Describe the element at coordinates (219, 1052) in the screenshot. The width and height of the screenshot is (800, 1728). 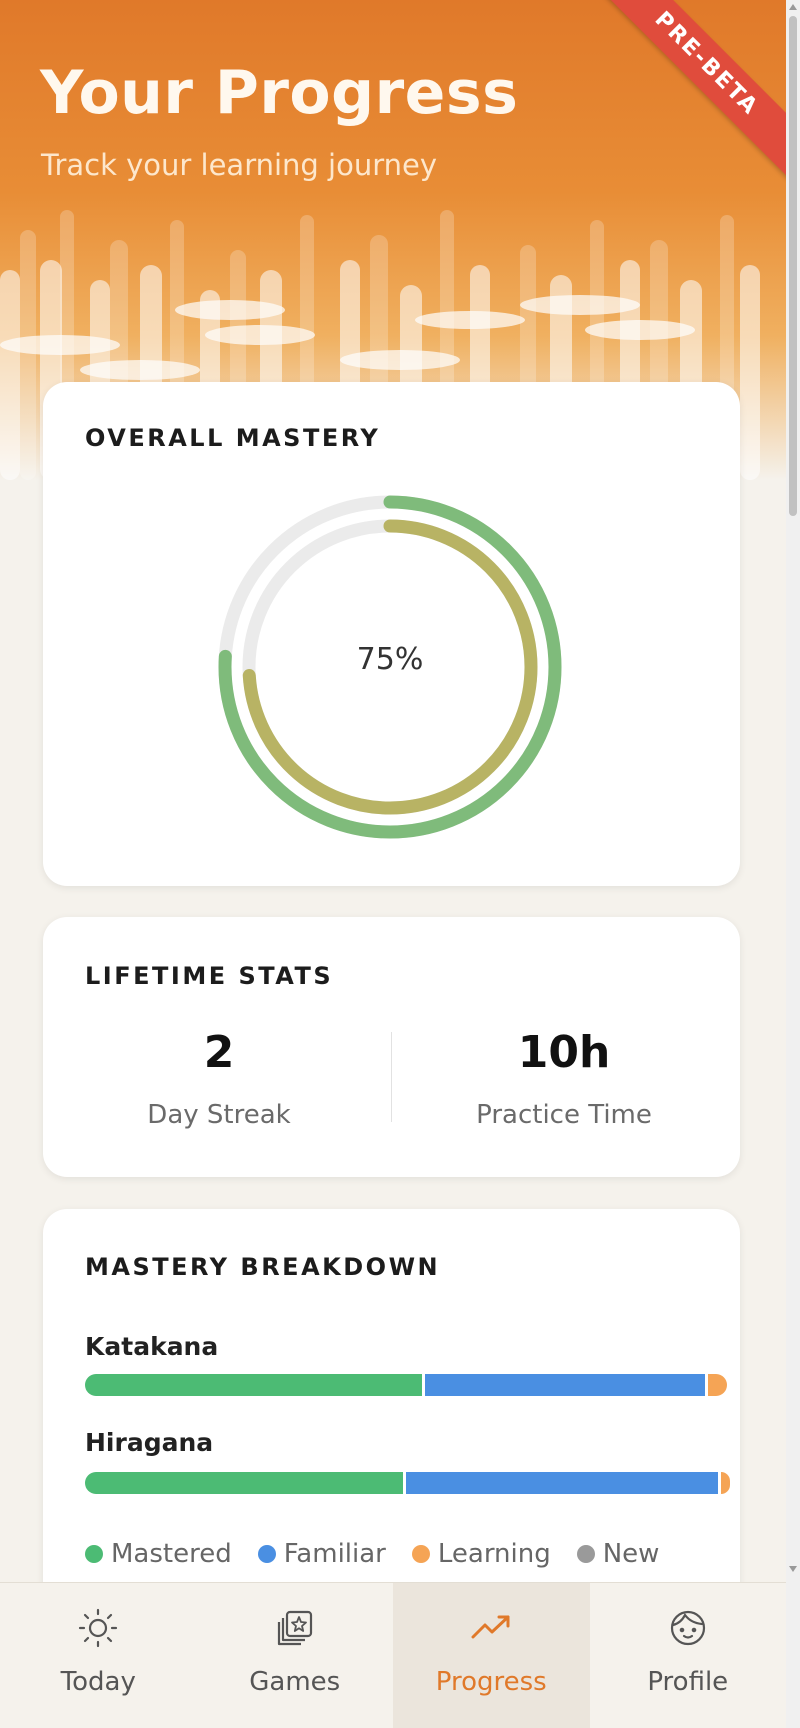
I see `day-streak-value: 2` at that location.